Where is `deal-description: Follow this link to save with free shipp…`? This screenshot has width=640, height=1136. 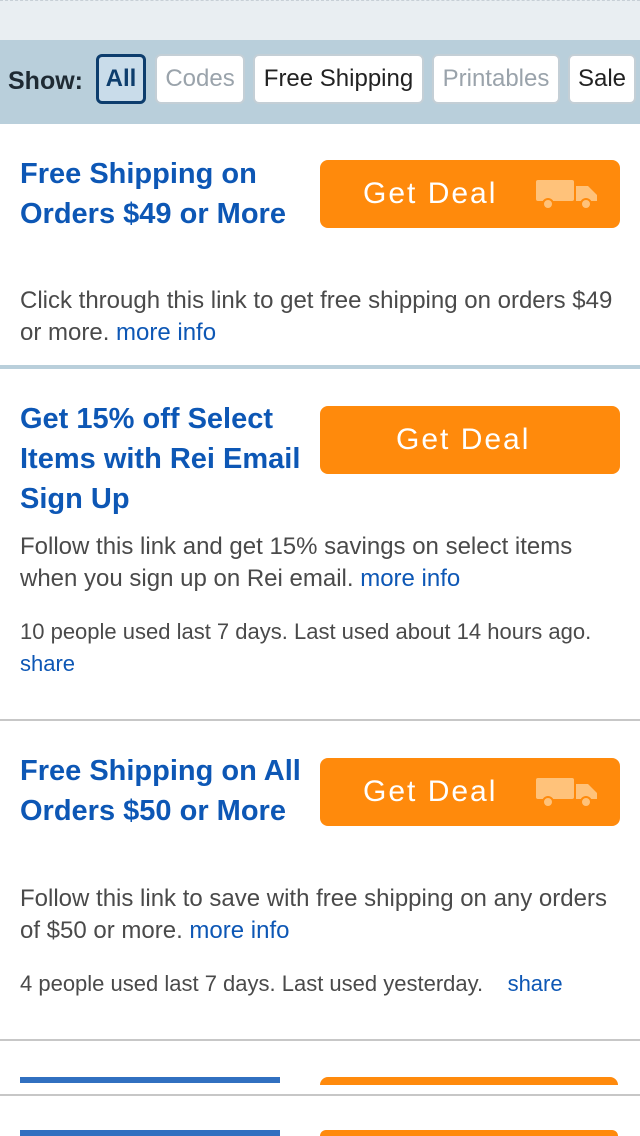
deal-description: Follow this link to save with free shipp… is located at coordinates (313, 914).